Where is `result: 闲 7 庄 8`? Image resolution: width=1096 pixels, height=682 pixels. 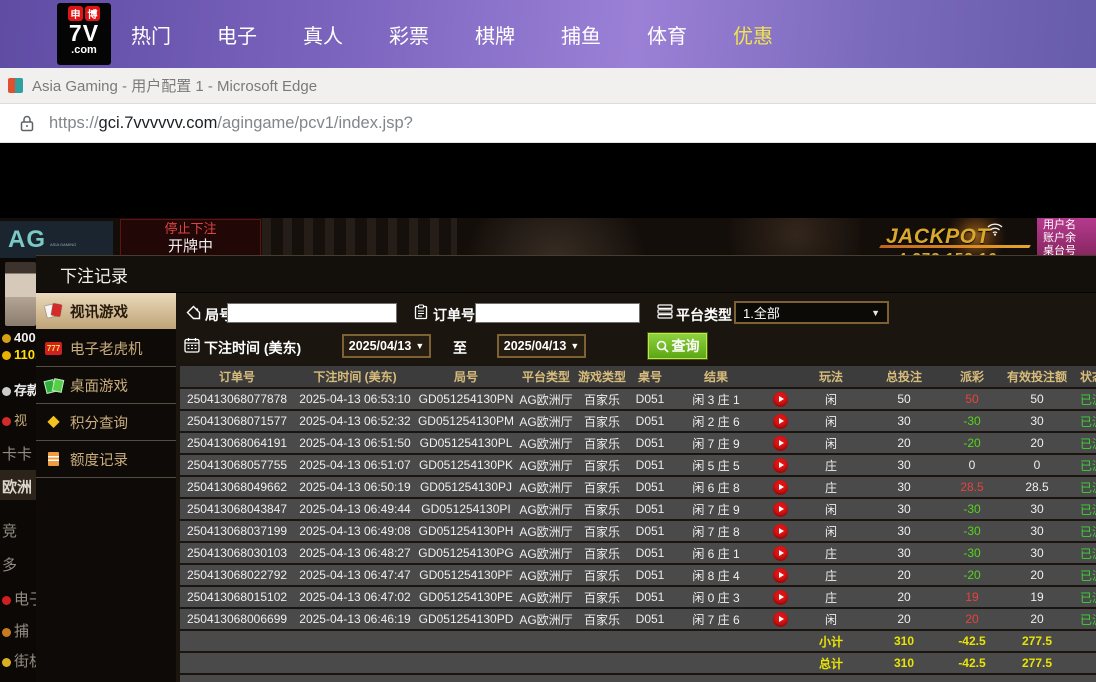 result: 闲 7 庄 8 is located at coordinates (716, 531).